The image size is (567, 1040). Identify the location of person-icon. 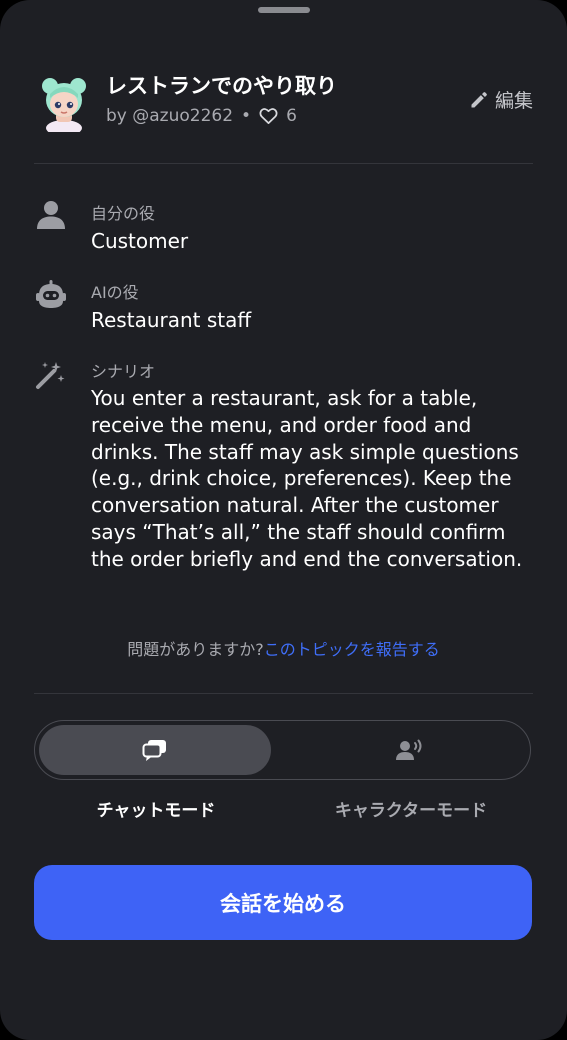
(51, 215).